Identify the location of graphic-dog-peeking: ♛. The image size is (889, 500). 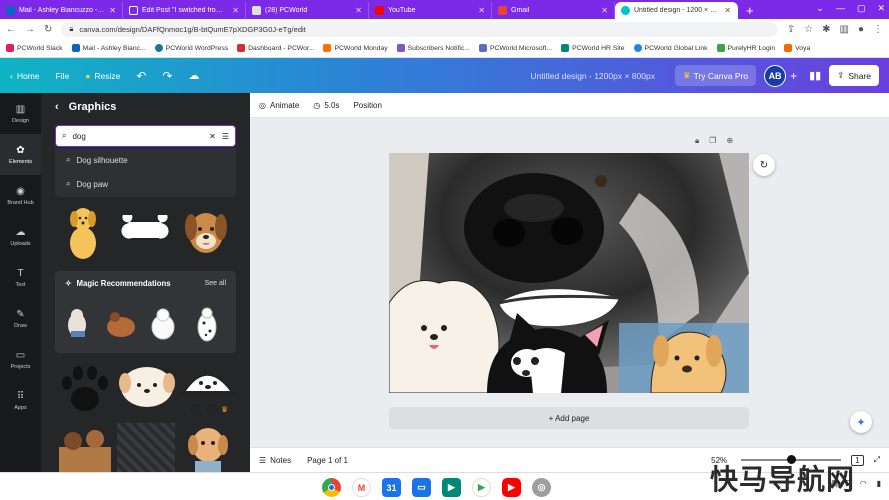
(208, 387).